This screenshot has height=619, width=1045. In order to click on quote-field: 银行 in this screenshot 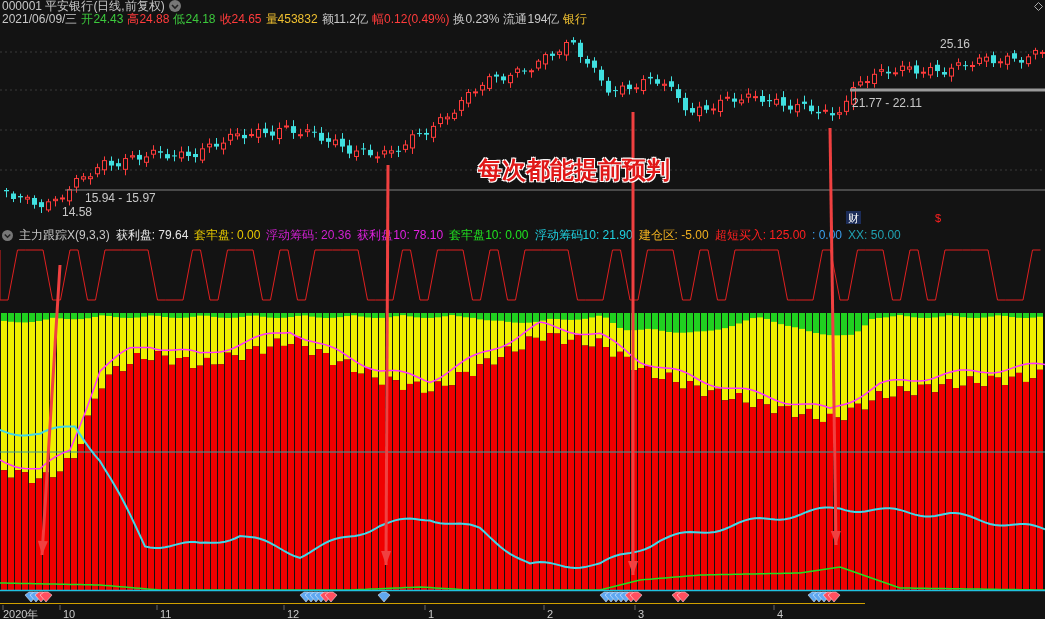, I will do `click(575, 19)`.